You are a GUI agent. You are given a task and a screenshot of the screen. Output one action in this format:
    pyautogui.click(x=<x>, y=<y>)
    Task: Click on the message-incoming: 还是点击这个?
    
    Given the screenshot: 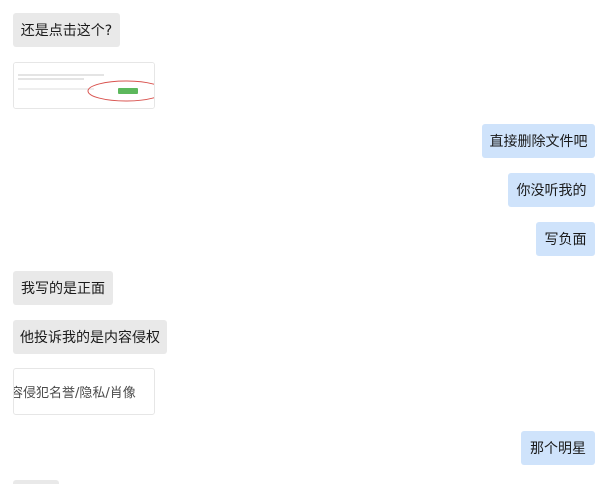 What is the action you would take?
    pyautogui.click(x=66, y=30)
    